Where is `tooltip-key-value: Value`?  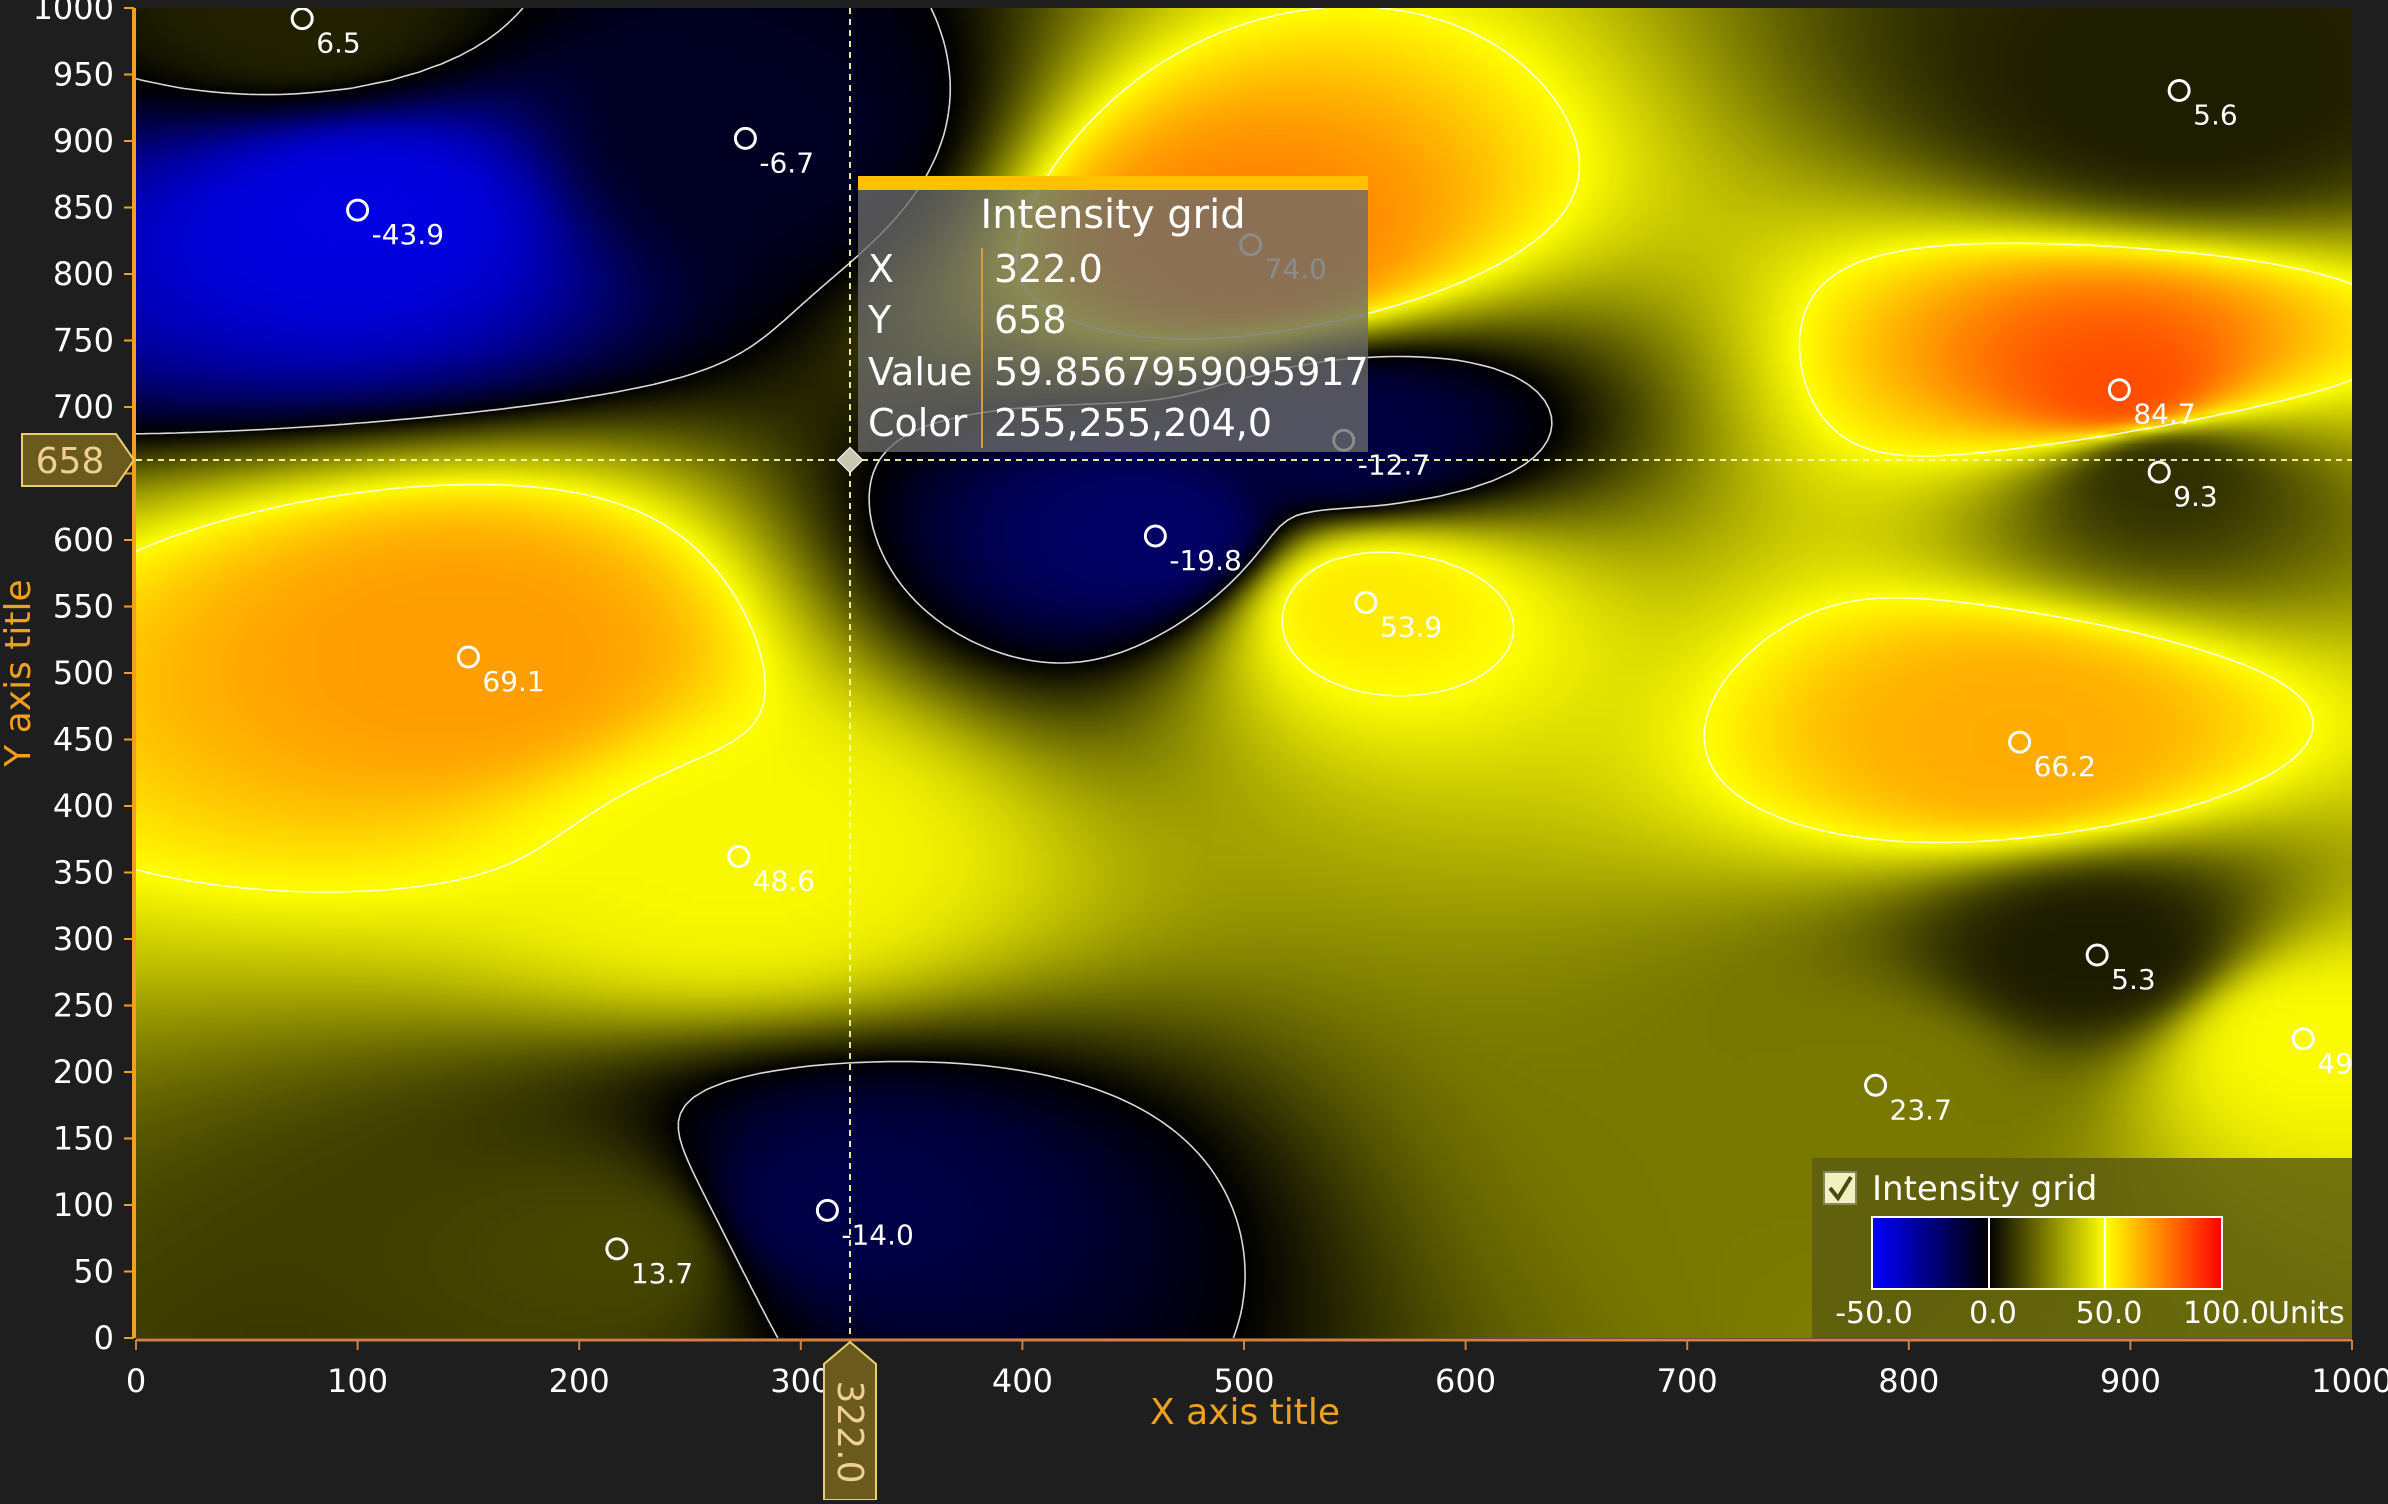 tooltip-key-value: Value is located at coordinates (920, 372).